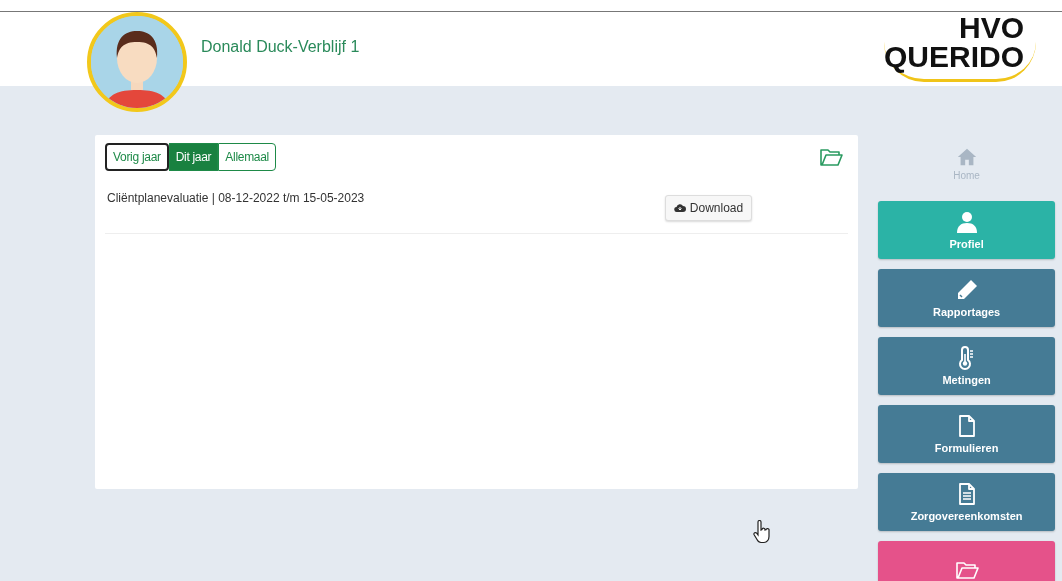 The width and height of the screenshot is (1062, 581). I want to click on year-filter-tab: Allemaal, so click(247, 157).